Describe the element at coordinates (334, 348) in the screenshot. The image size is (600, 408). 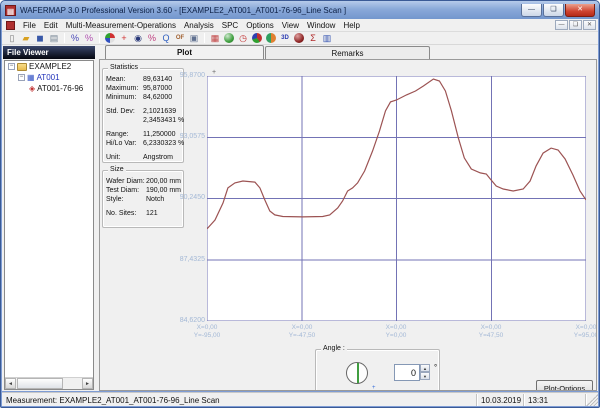
I see `angle-legend: Angle :` at that location.